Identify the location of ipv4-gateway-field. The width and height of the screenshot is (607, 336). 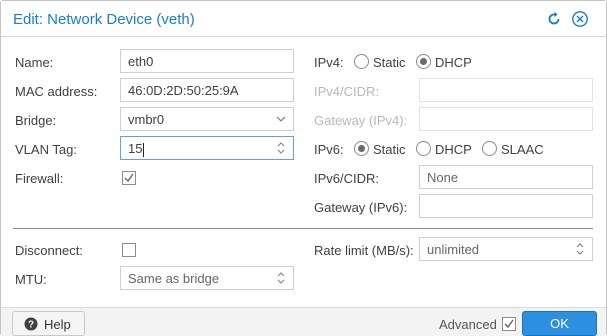
(506, 119).